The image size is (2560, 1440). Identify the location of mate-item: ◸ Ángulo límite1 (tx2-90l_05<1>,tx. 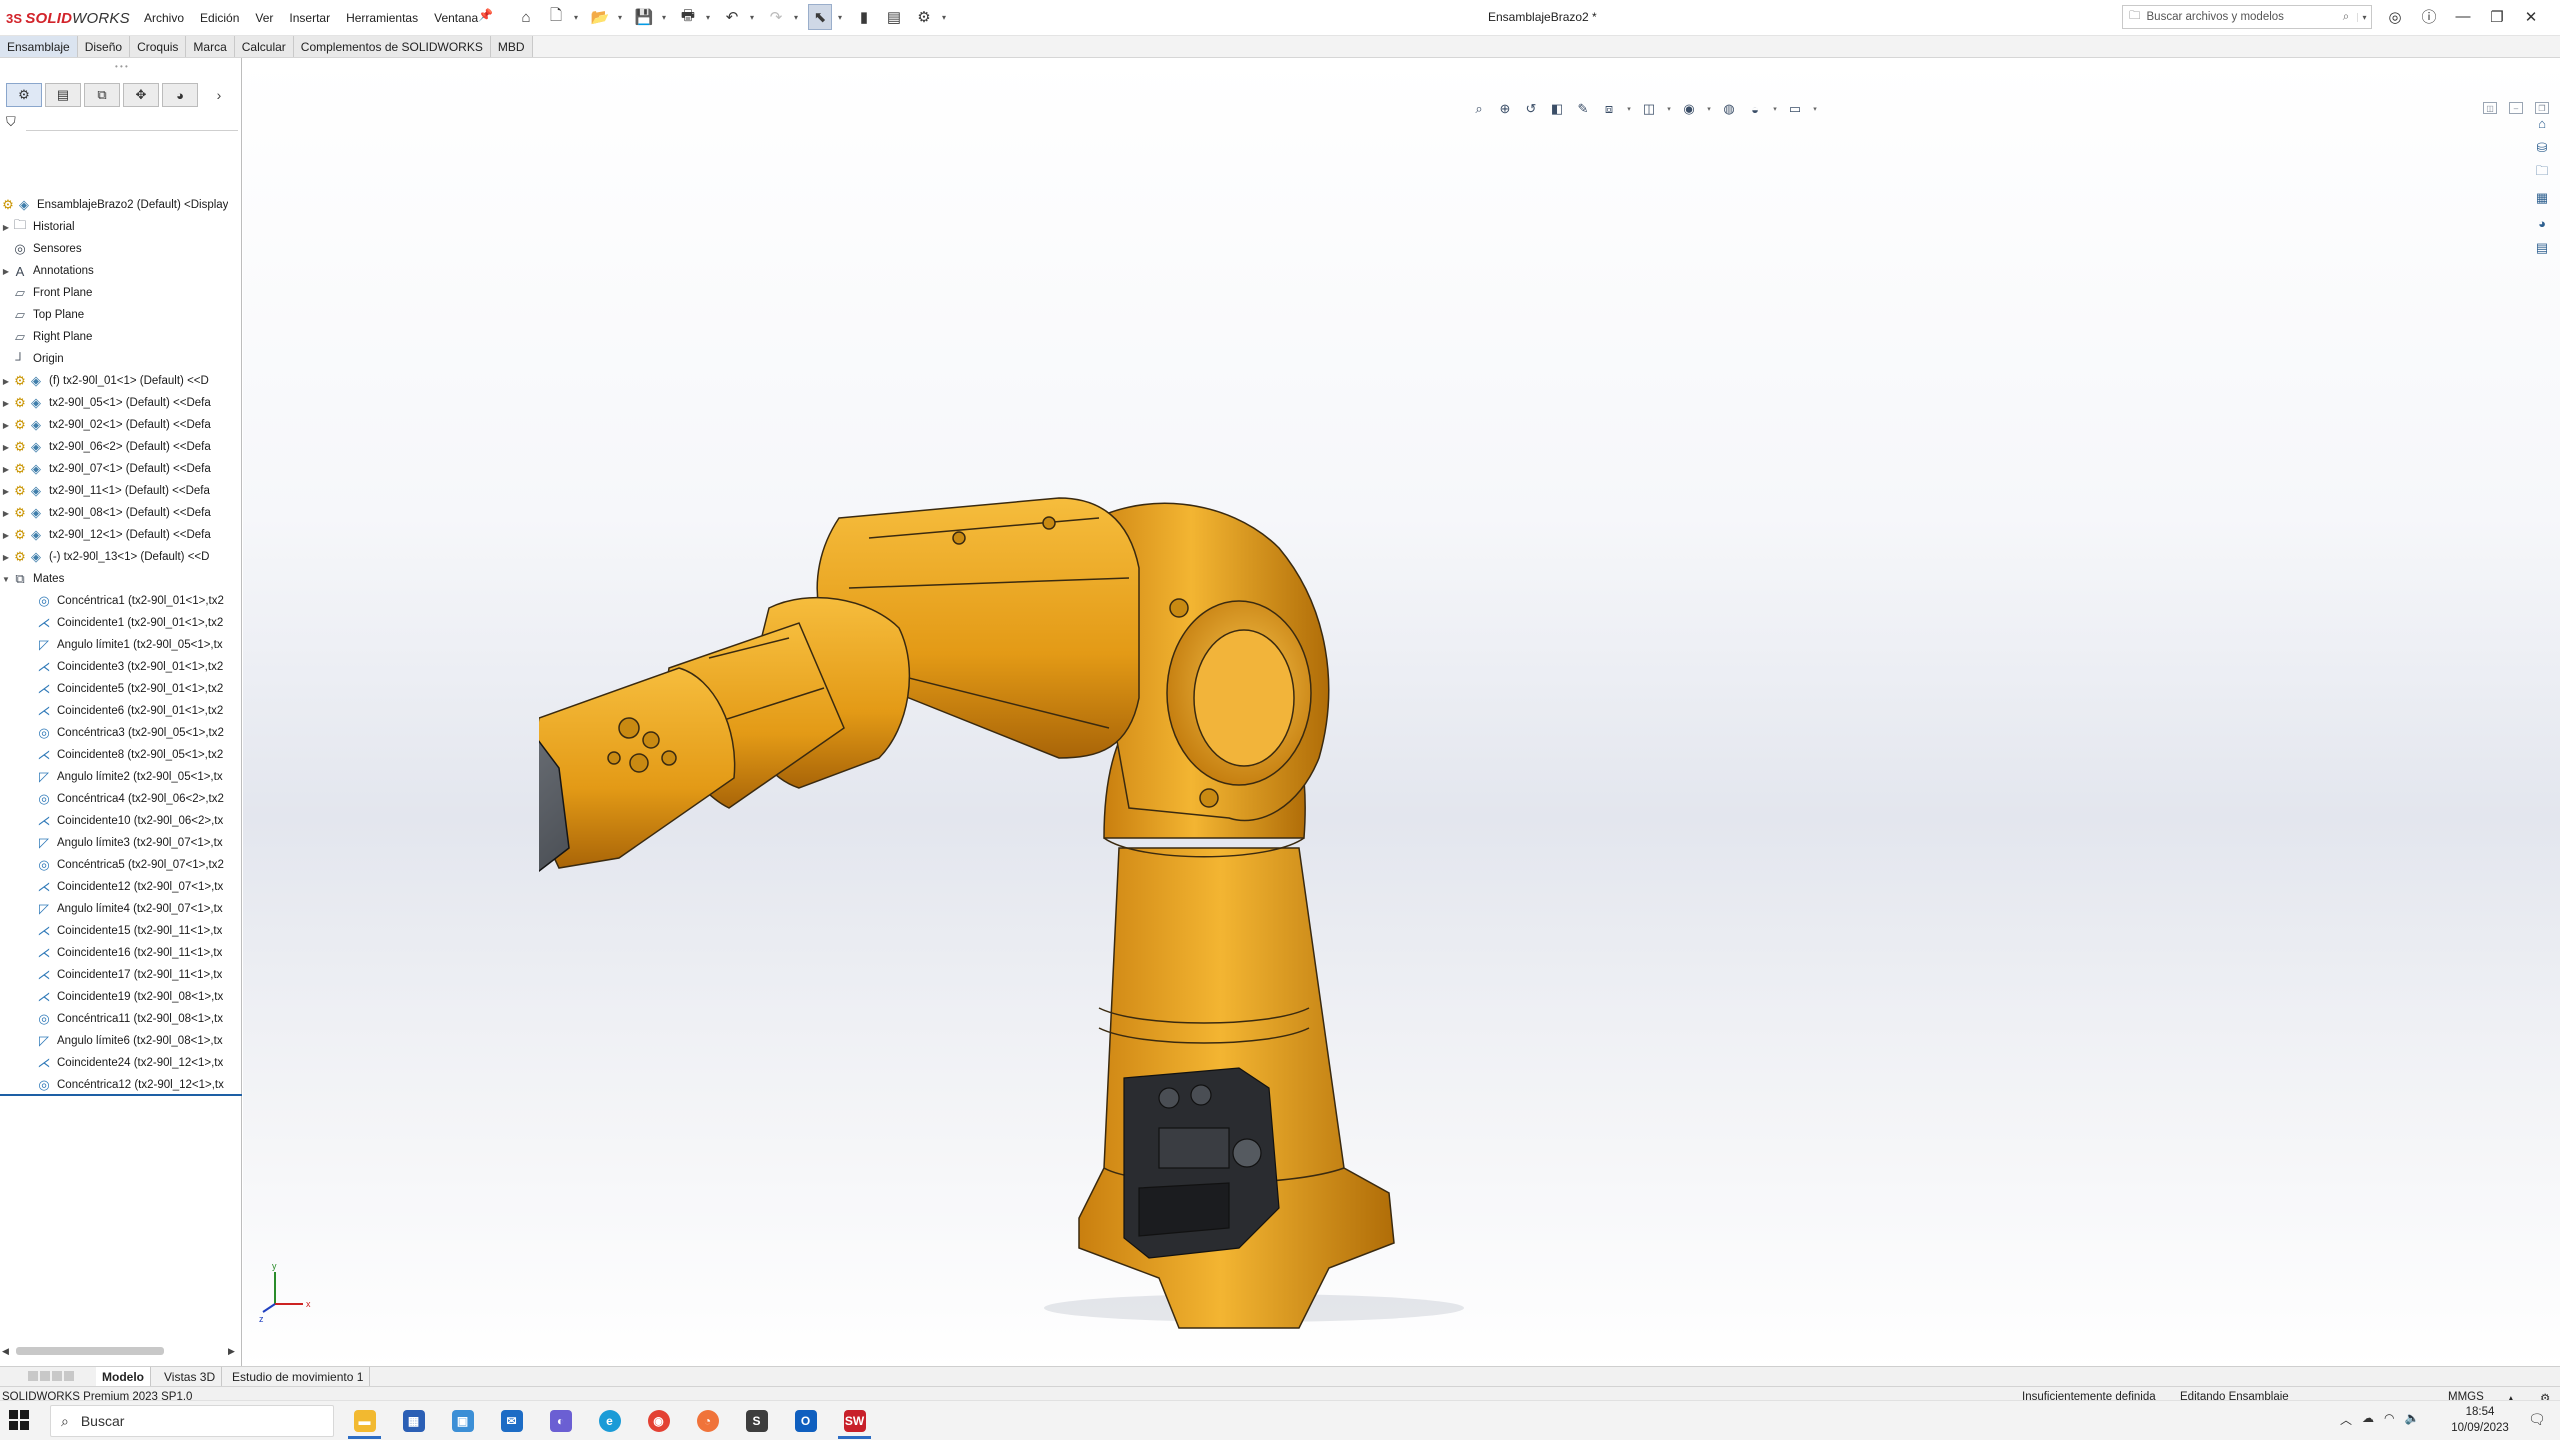
(121, 645).